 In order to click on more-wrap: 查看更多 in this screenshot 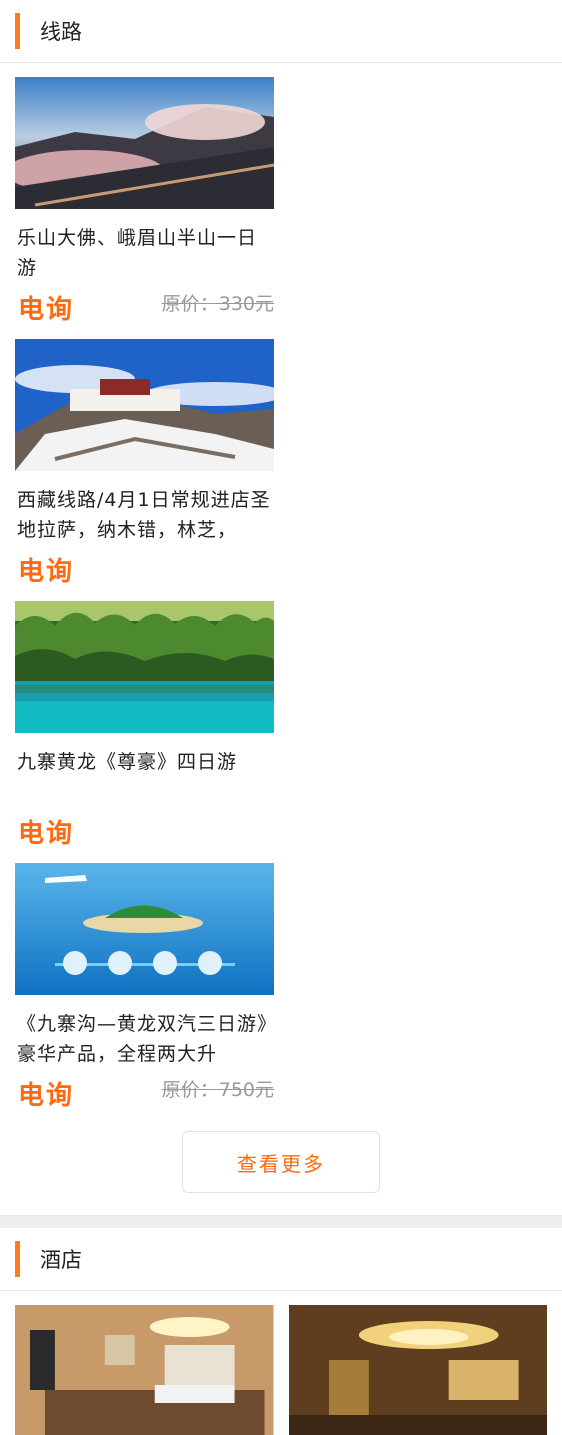, I will do `click(281, 1170)`.